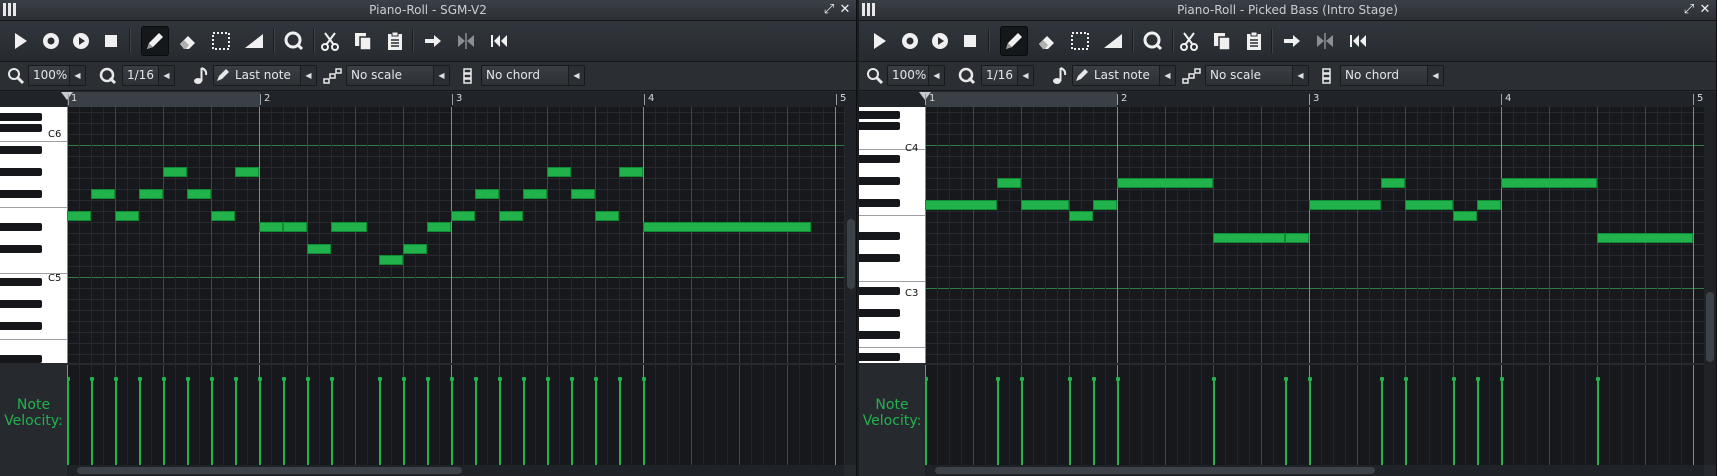 The image size is (1717, 476). I want to click on reverse-button, so click(466, 41).